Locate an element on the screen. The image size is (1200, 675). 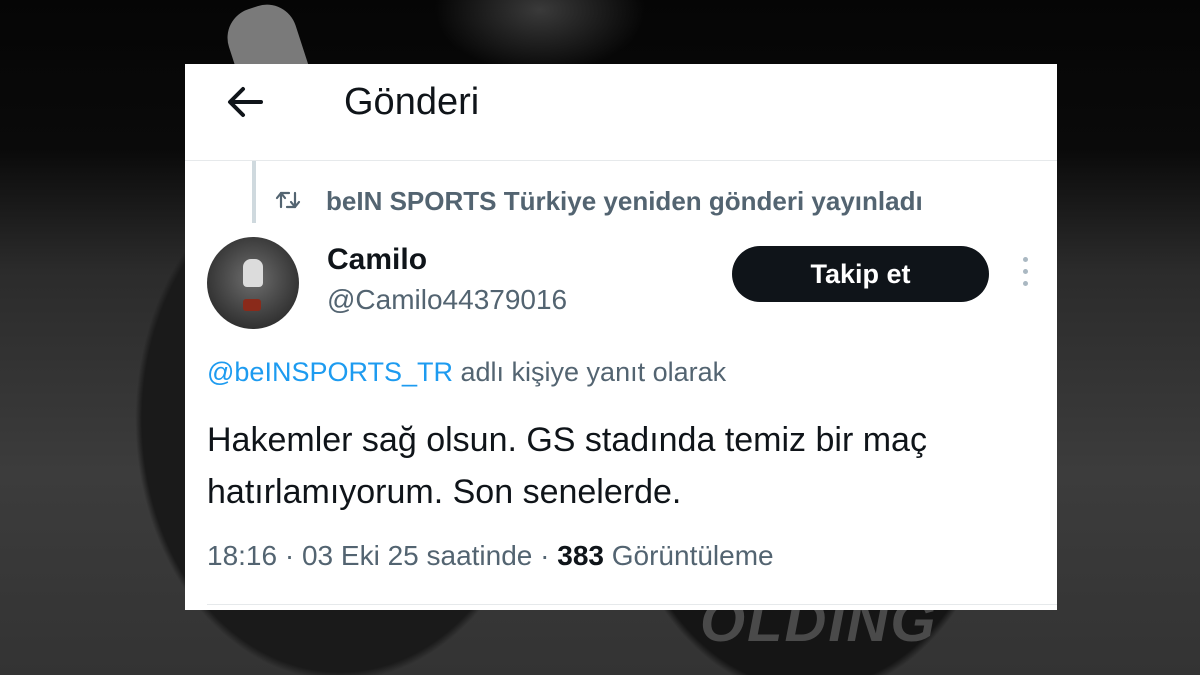
author-name: Camilo is located at coordinates (377, 260).